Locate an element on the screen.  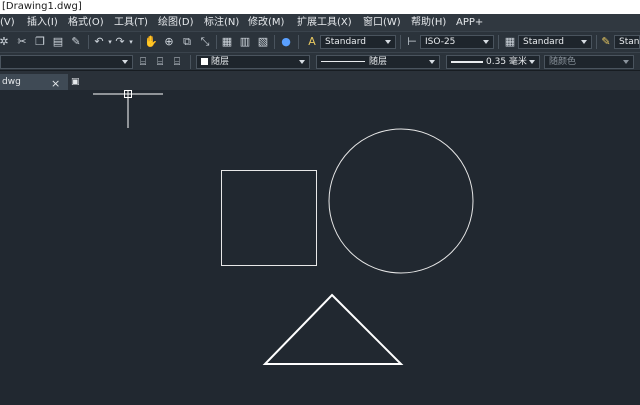
menu-format: 格式(O) is located at coordinates (86, 22).